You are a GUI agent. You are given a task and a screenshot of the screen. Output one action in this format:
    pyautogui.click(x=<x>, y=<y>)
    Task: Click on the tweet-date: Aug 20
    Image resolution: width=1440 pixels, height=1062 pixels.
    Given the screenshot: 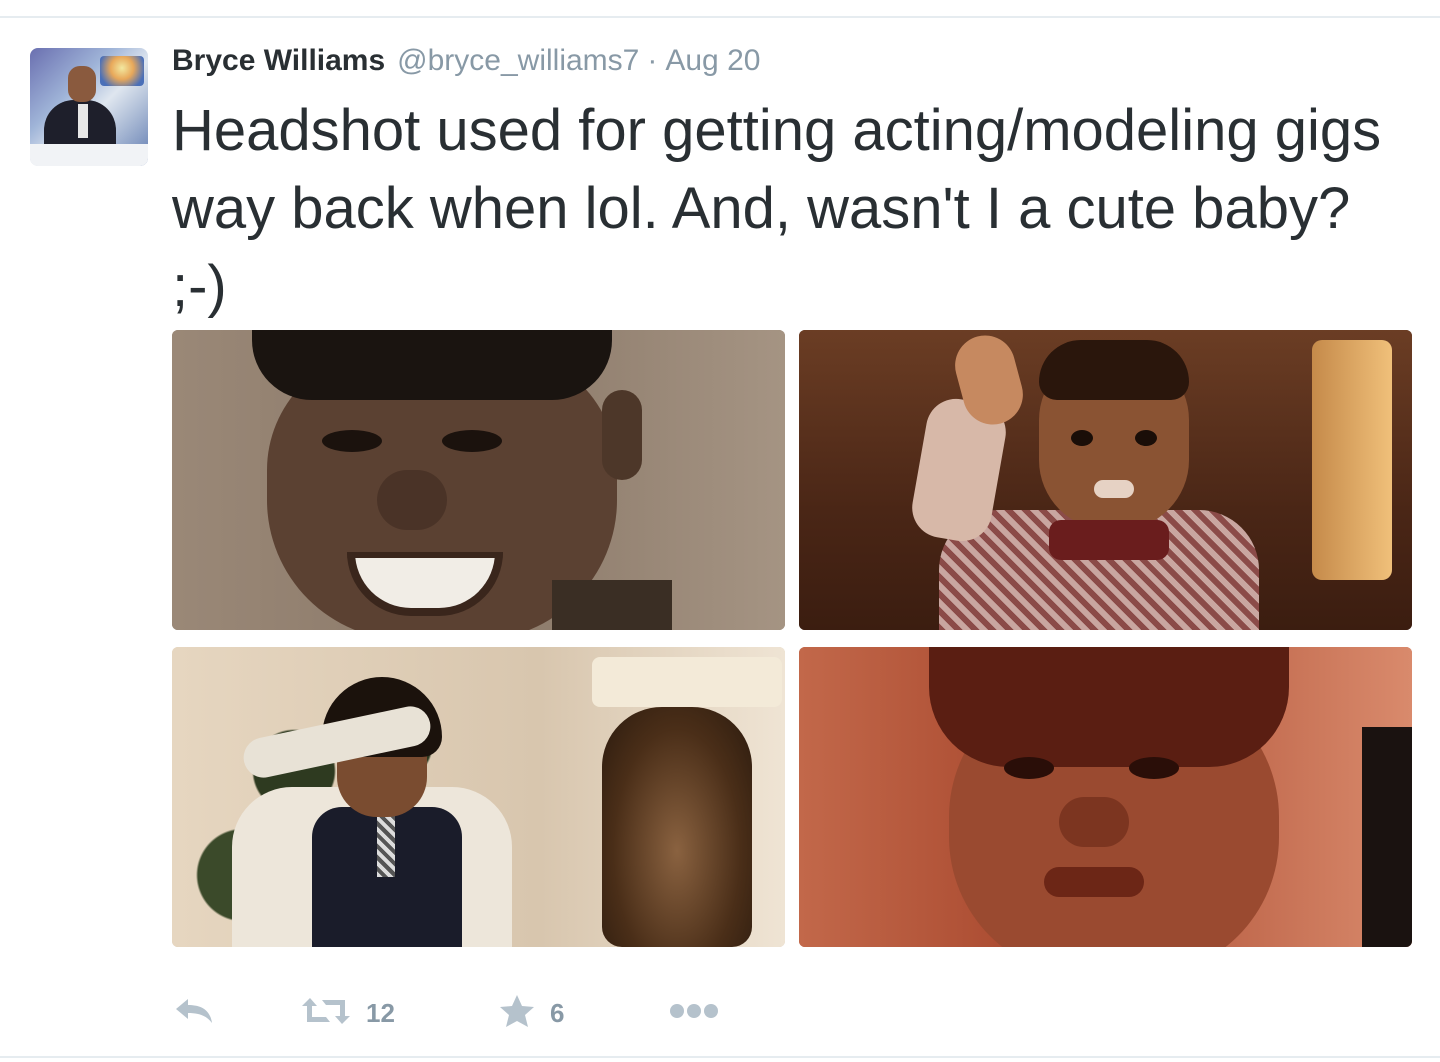 What is the action you would take?
    pyautogui.click(x=712, y=61)
    